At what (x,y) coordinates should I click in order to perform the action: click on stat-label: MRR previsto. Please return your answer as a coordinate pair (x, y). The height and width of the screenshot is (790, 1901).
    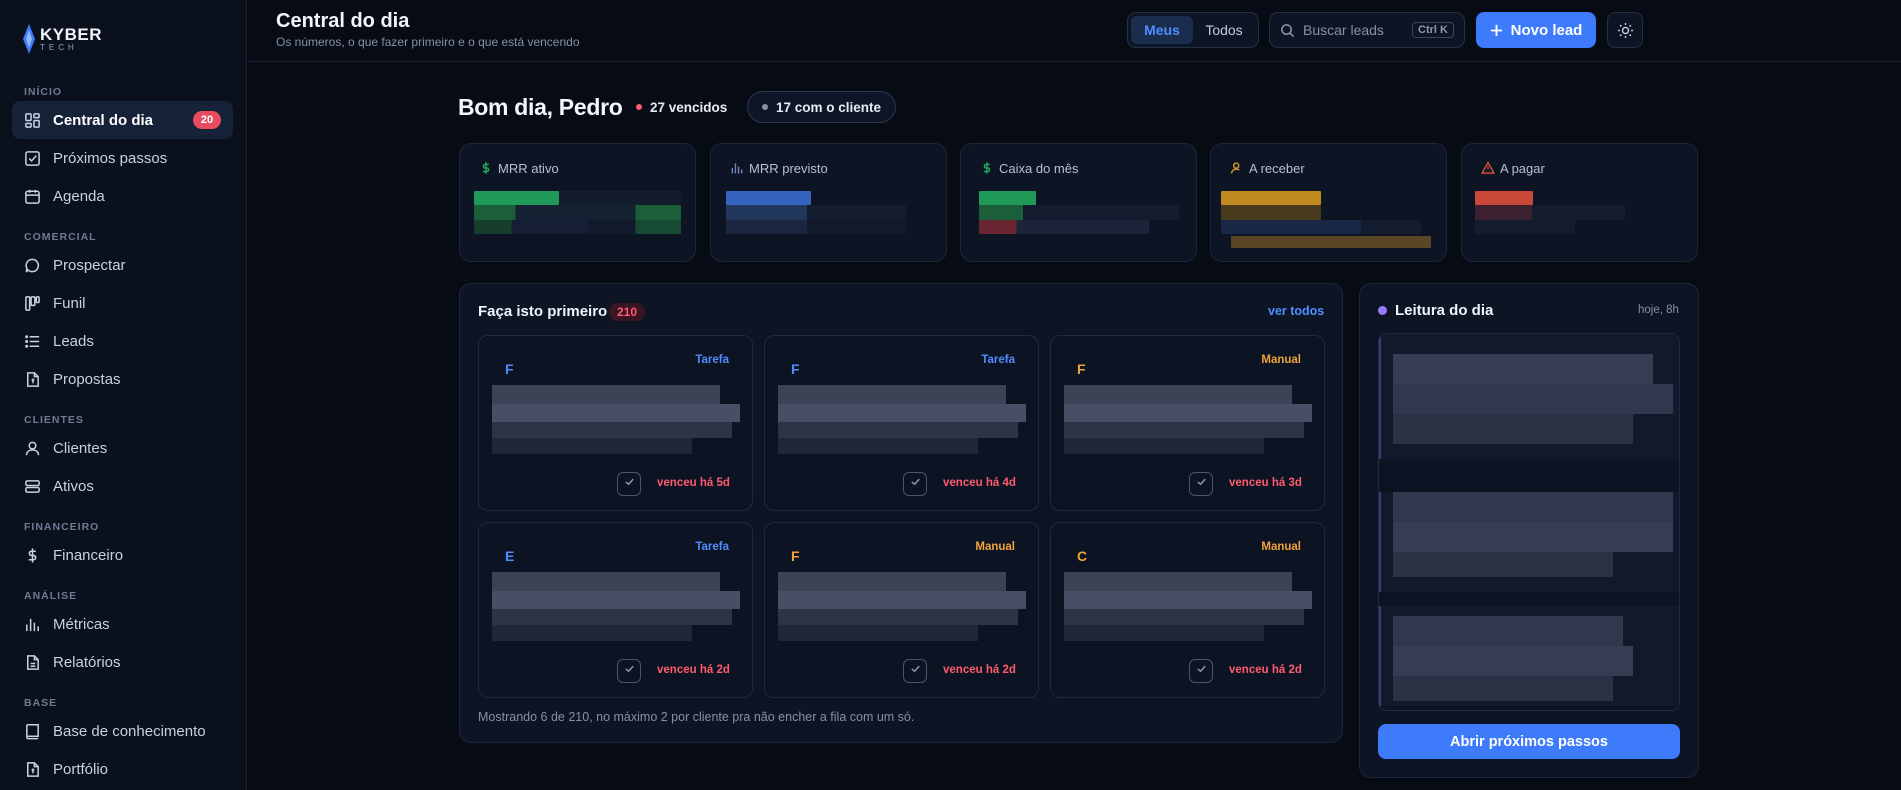
    Looking at the image, I should click on (788, 168).